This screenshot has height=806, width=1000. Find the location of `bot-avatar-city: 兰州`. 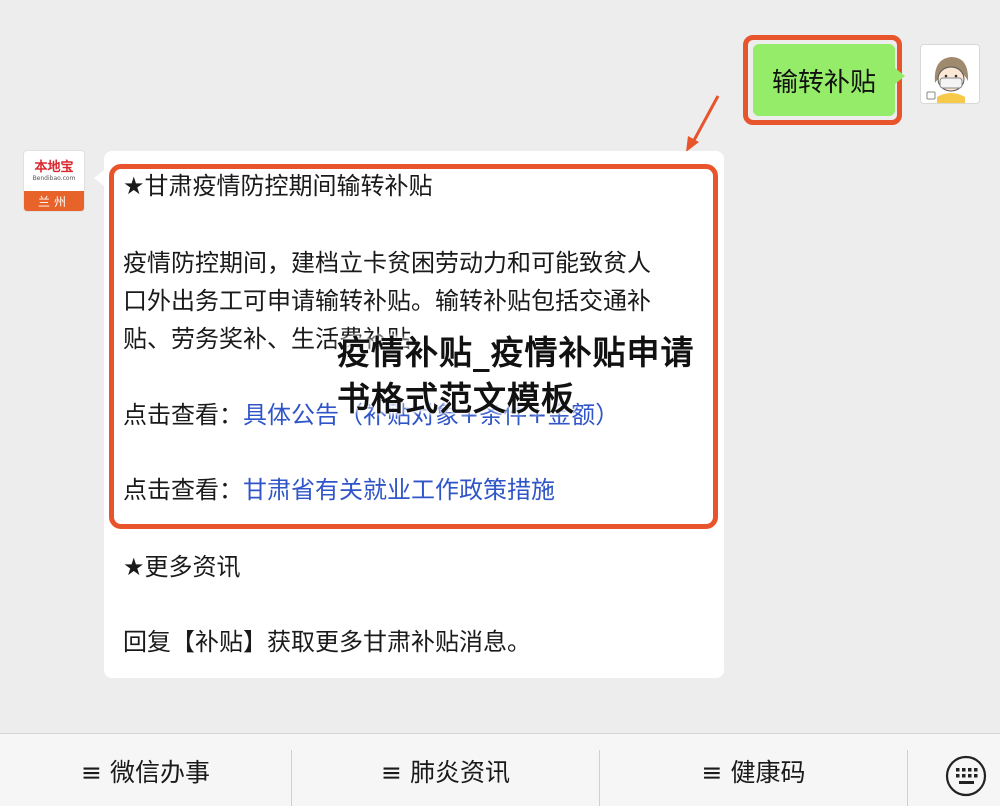

bot-avatar-city: 兰州 is located at coordinates (54, 201).